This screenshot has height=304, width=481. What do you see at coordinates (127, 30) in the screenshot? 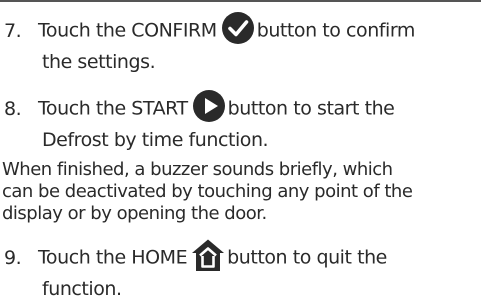
I see `step-7-text-before: Touch the CONFIRM` at bounding box center [127, 30].